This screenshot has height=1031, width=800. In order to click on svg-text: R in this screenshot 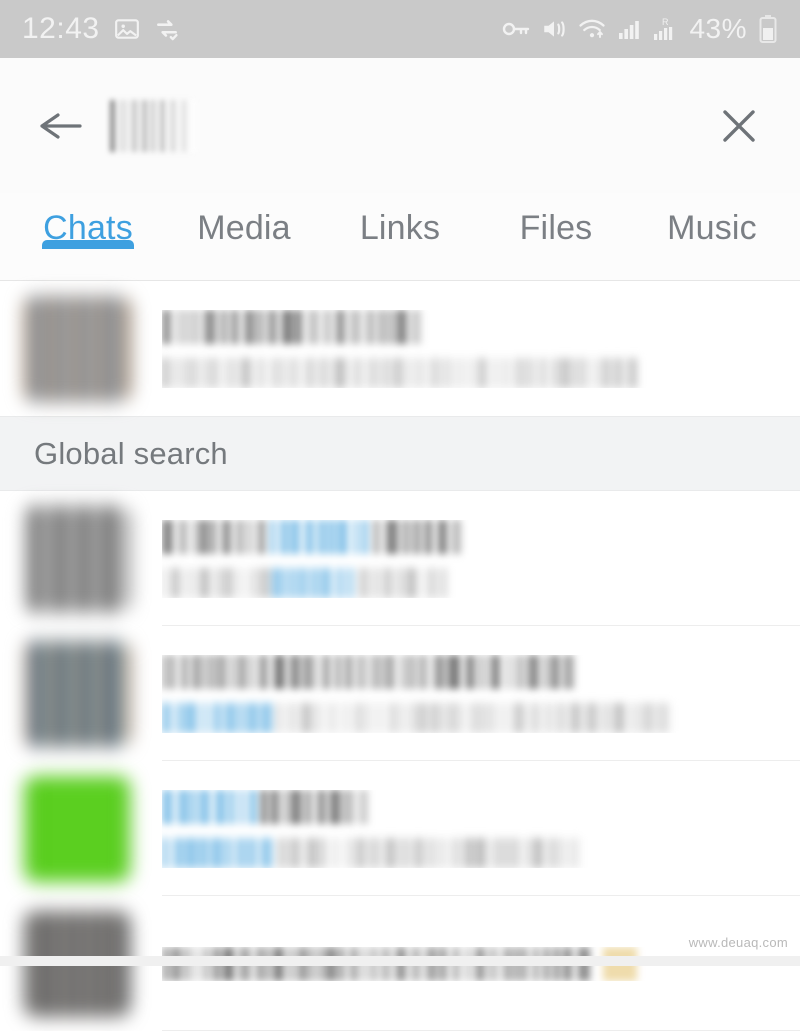, I will do `click(665, 22)`.